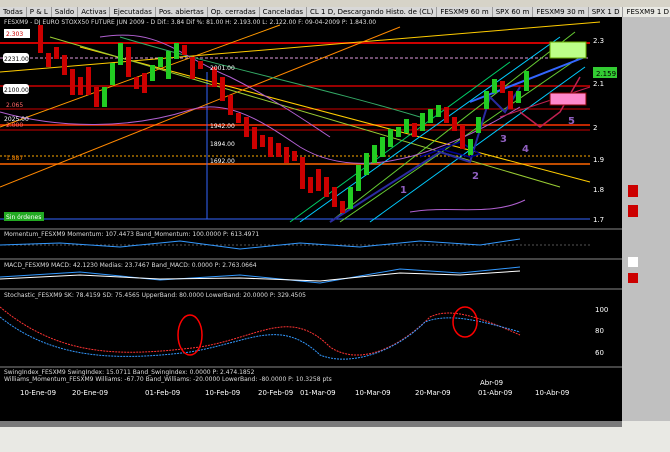  What do you see at coordinates (475, 176) in the screenshot?
I see `wave-label-2: 2` at bounding box center [475, 176].